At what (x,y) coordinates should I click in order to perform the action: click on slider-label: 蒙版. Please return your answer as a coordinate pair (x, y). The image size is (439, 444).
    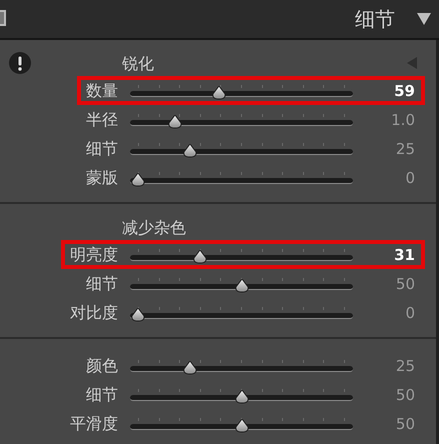
    Looking at the image, I should click on (102, 177).